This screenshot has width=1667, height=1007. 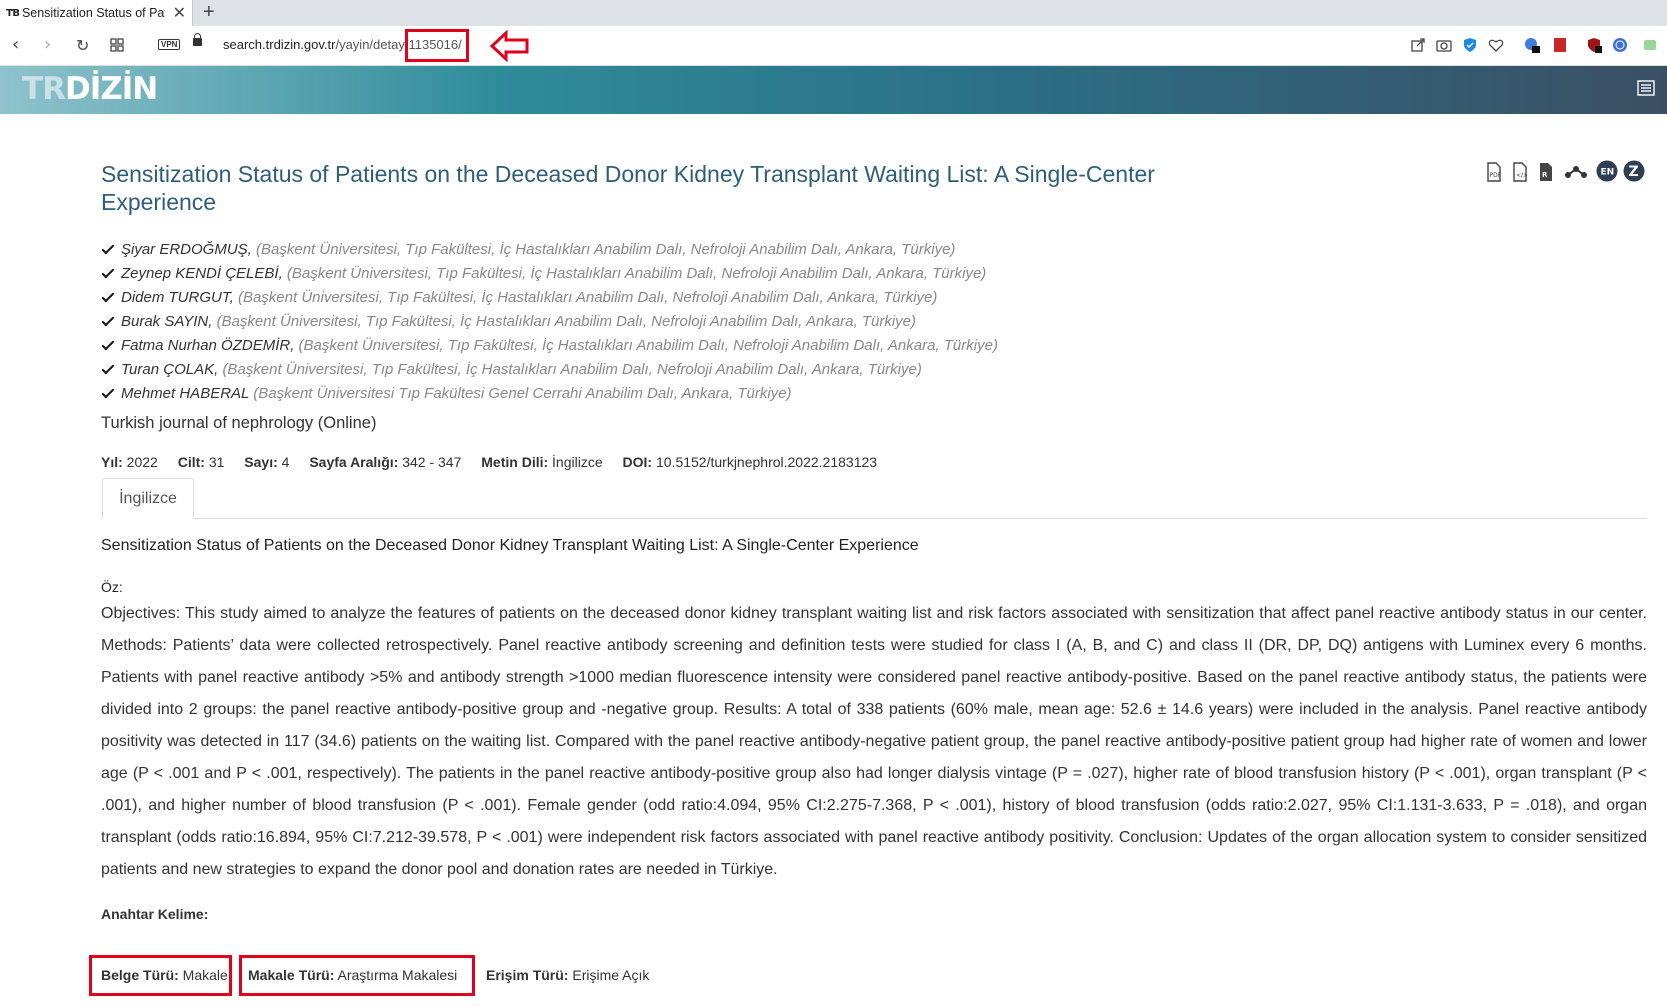 I want to click on heart-icon, so click(x=1496, y=45).